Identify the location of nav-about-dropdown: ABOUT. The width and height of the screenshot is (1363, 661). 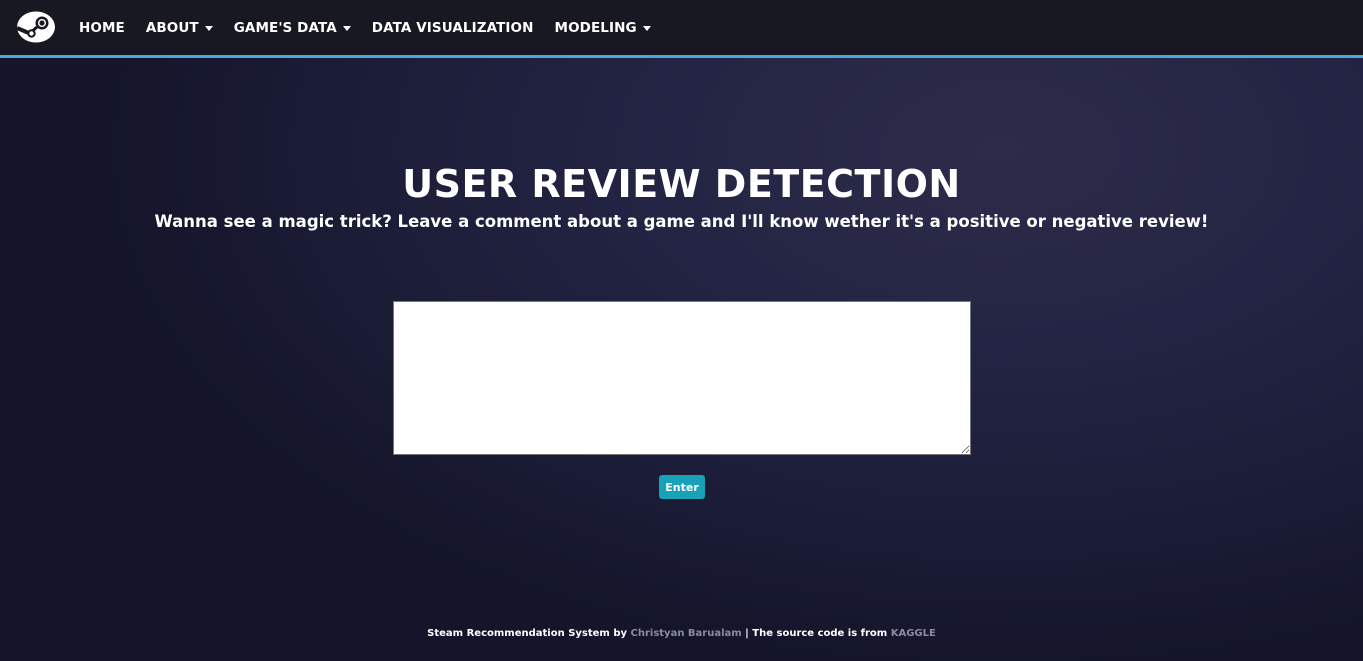
(179, 28).